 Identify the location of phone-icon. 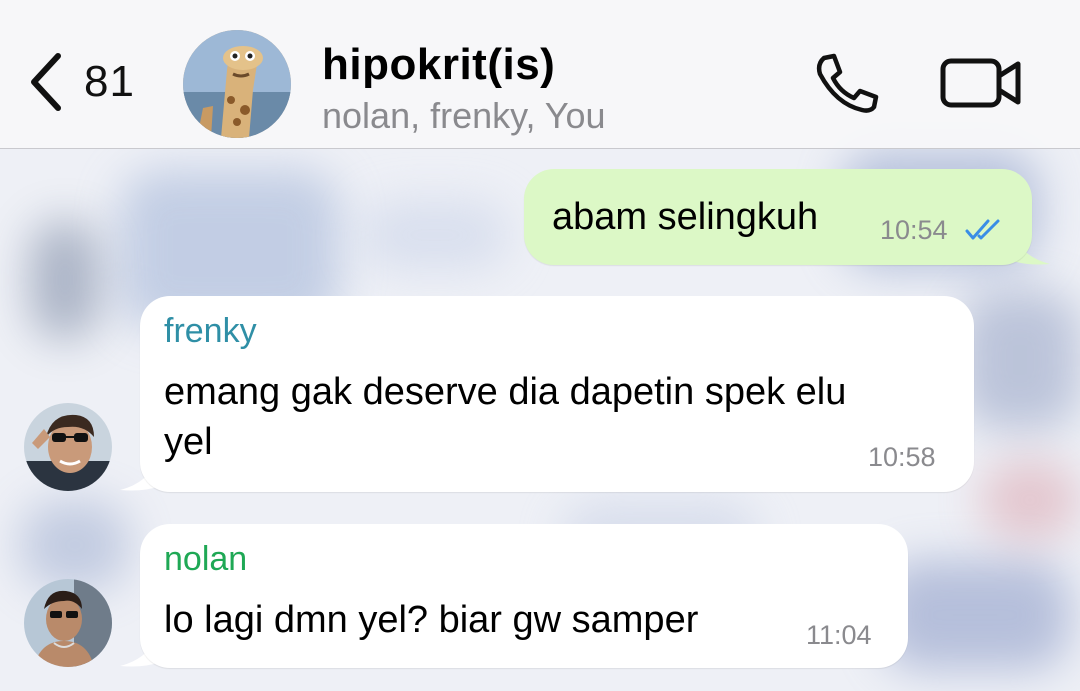
(847, 83).